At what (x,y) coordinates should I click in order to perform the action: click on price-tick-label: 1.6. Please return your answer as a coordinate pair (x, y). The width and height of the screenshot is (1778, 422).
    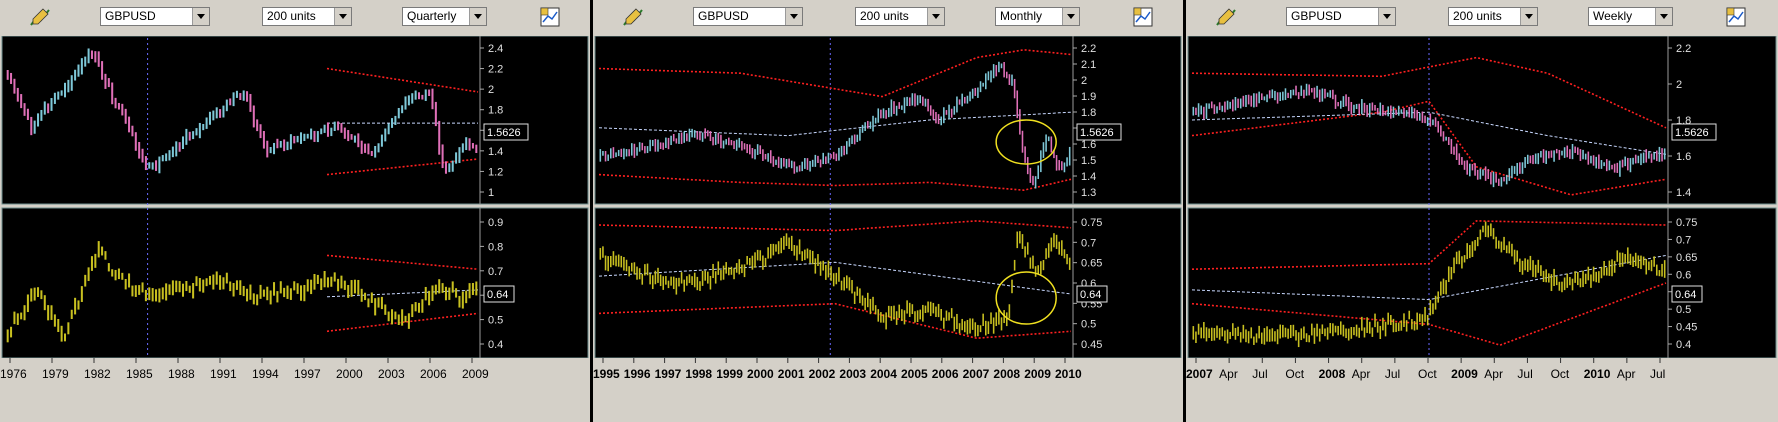
    Looking at the image, I should click on (1088, 145).